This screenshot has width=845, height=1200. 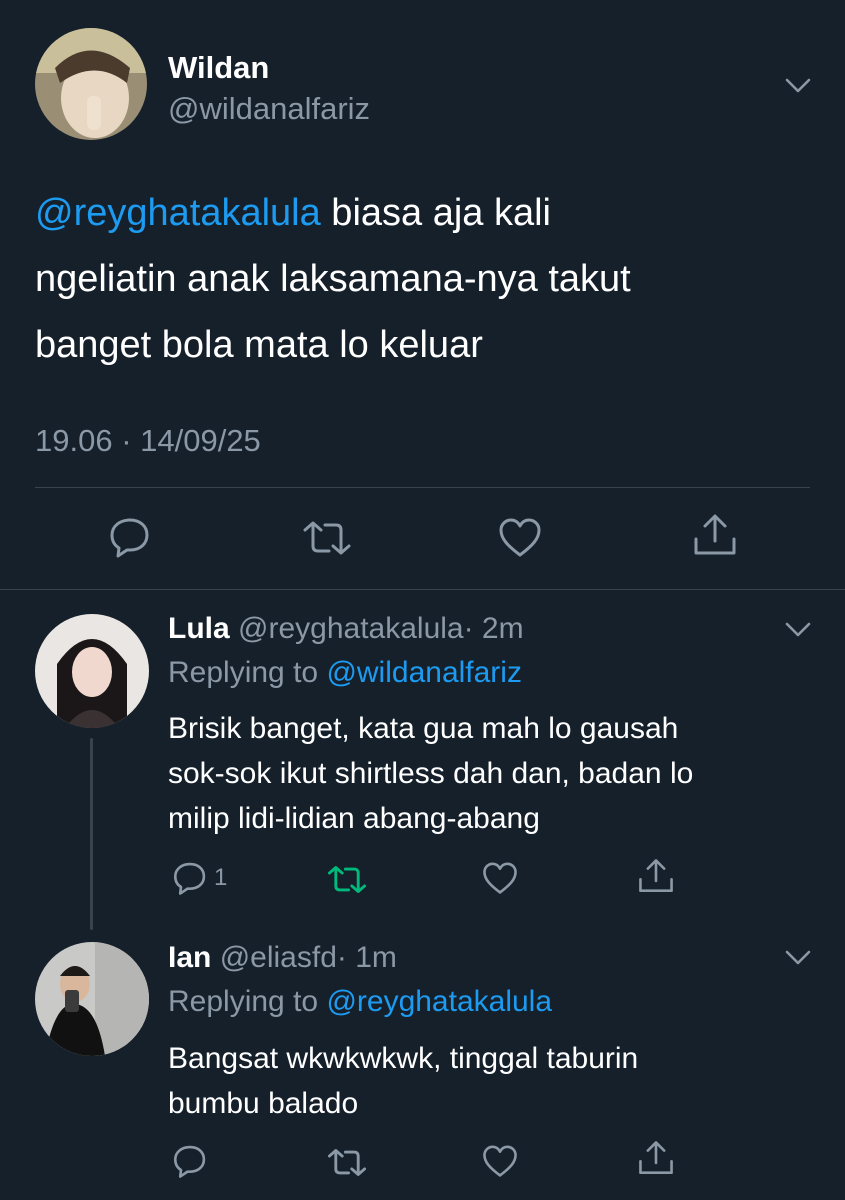 I want to click on divider, so click(x=422, y=487).